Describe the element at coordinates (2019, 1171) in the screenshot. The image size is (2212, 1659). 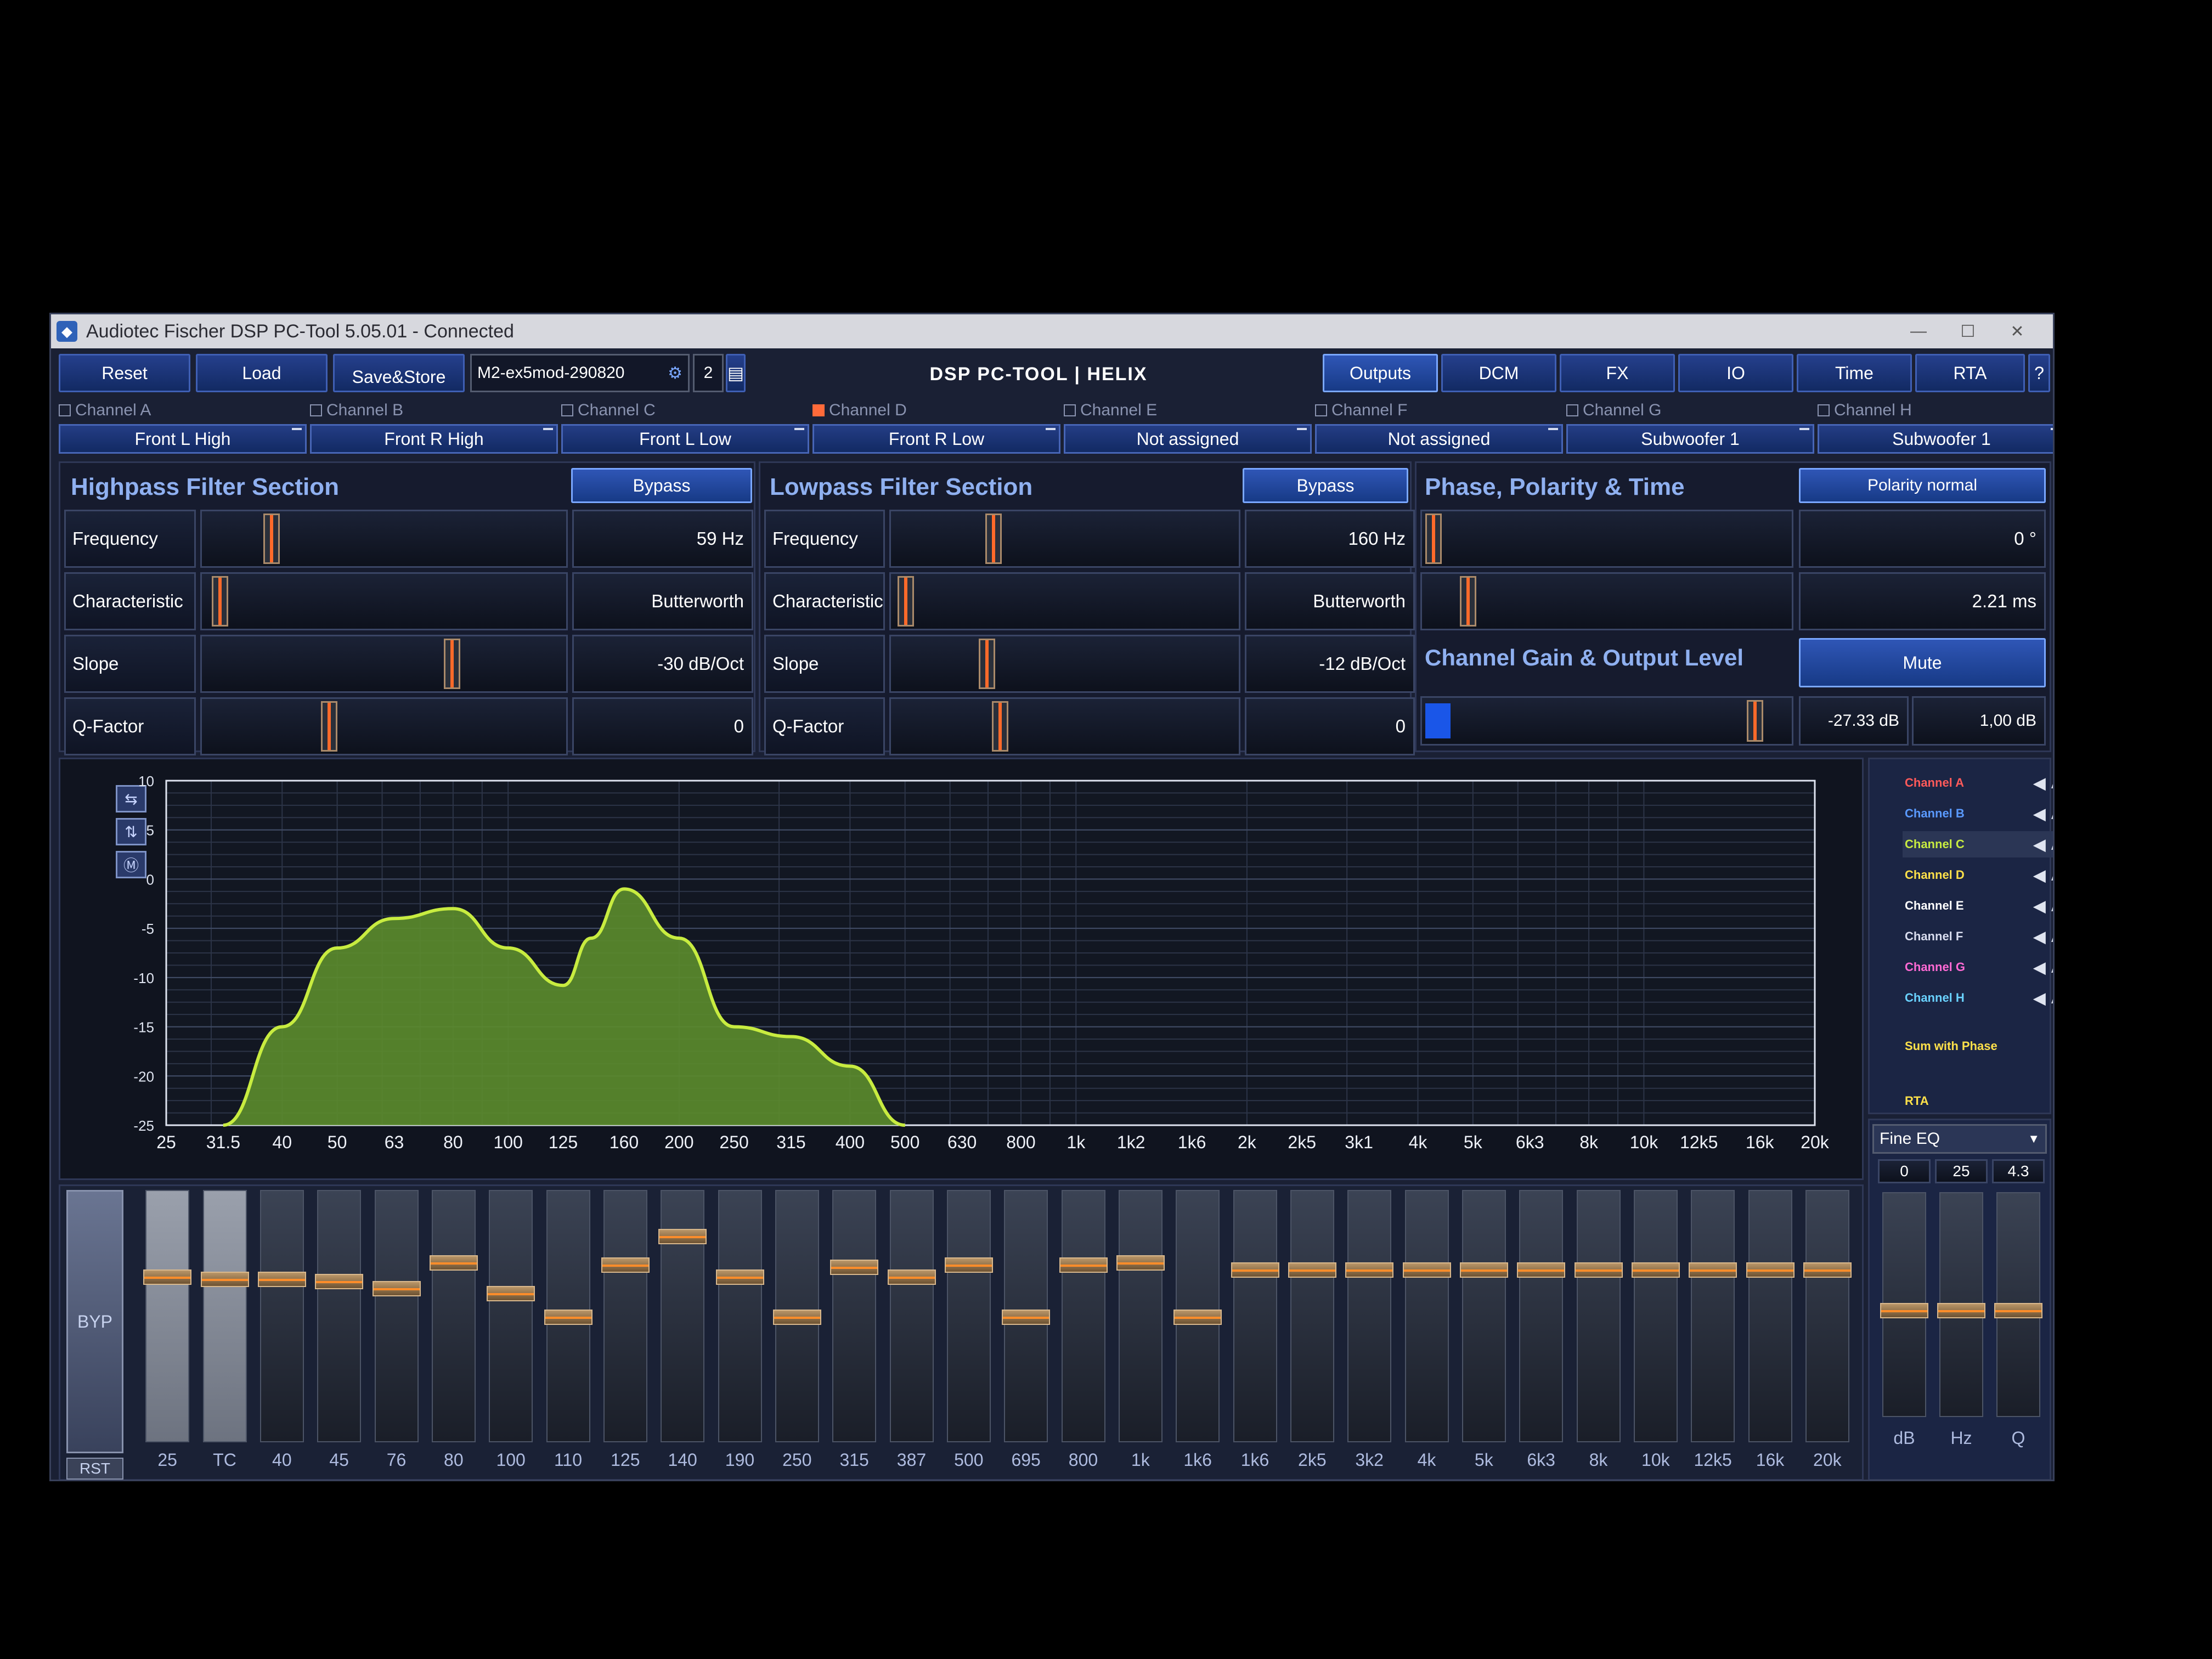
I see `fine-eq-param-value: 4.3` at that location.